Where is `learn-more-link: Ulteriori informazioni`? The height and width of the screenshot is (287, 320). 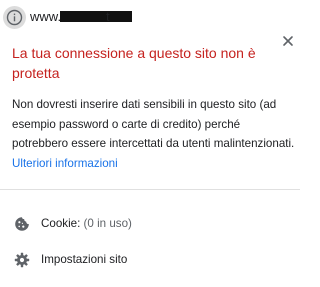
learn-more-link: Ulteriori informazioni is located at coordinates (65, 163).